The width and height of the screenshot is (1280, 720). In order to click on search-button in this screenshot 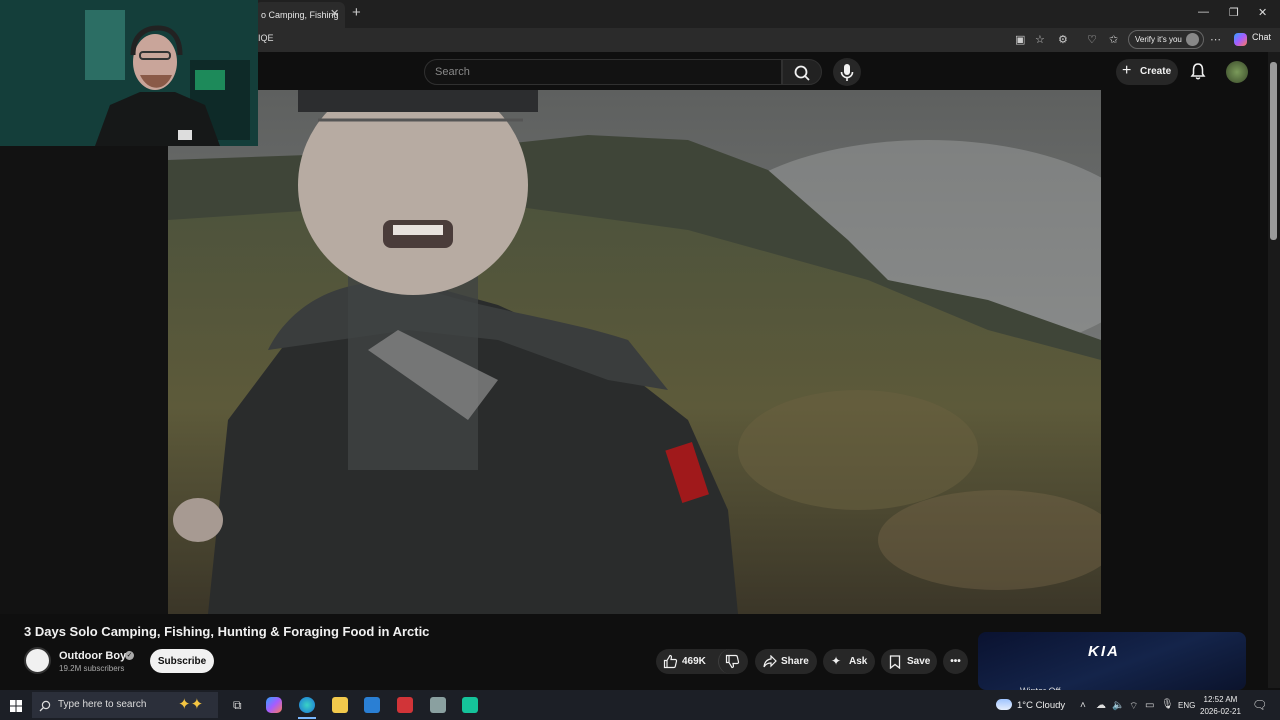, I will do `click(802, 72)`.